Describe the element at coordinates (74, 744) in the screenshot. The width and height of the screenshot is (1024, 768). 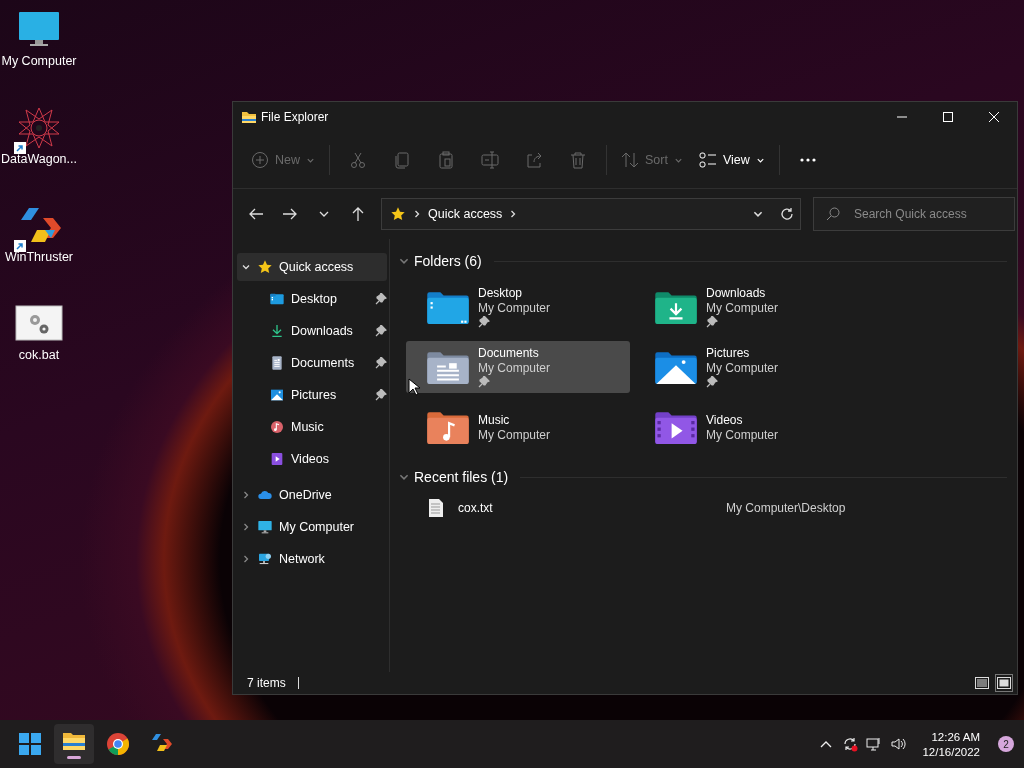
I see `taskbar-app-button` at that location.